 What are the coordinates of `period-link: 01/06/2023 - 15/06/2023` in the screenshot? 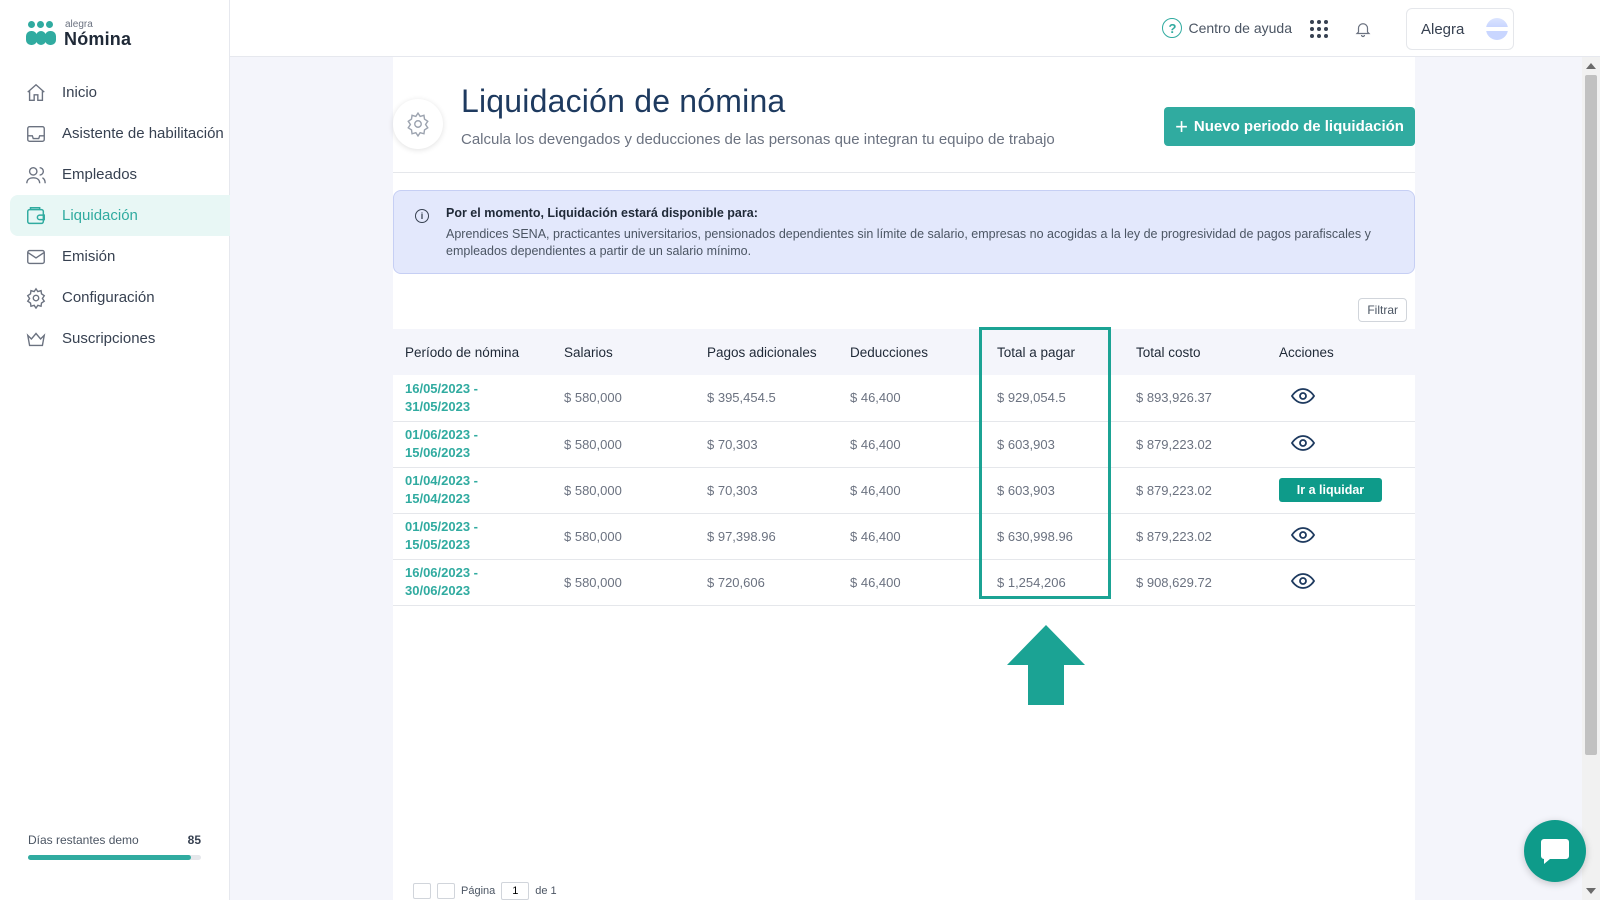 It's located at (472, 444).